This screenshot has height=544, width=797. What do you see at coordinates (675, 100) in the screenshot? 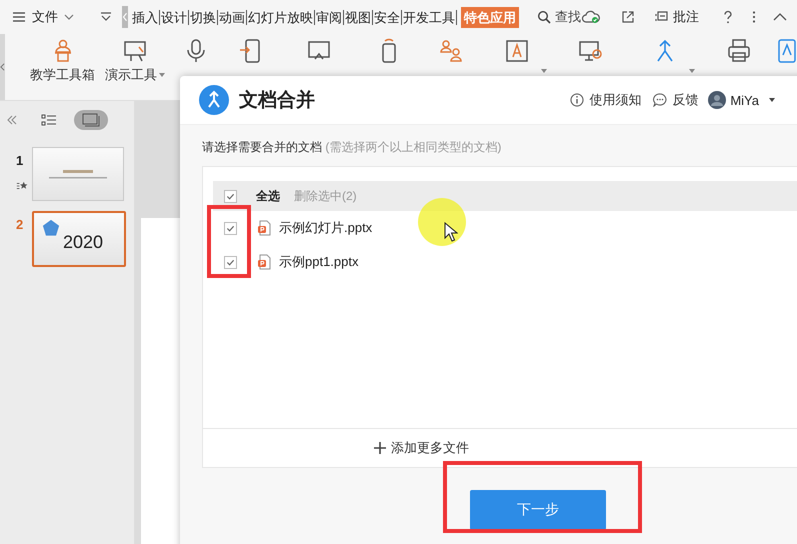
I see `feedback-link: 反馈` at bounding box center [675, 100].